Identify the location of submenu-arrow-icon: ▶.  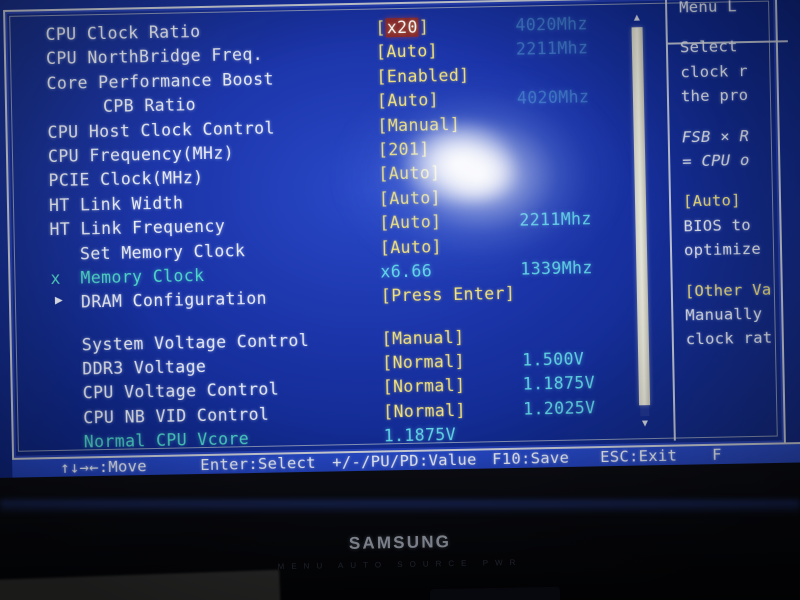
(59, 301).